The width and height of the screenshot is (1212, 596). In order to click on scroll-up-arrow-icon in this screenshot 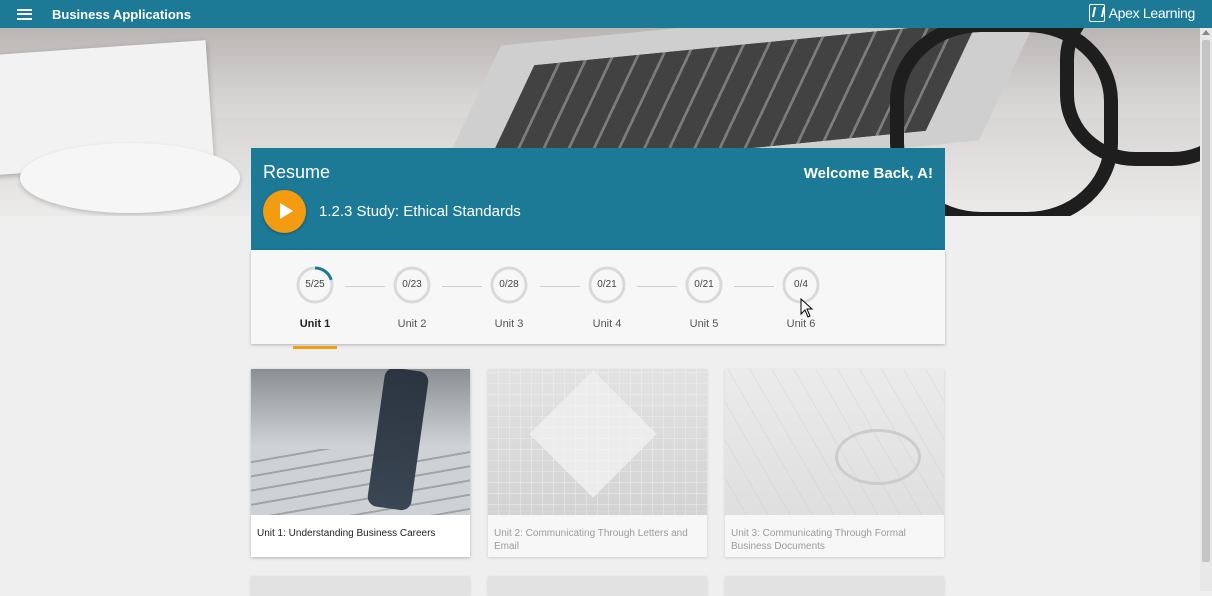, I will do `click(1206, 32)`.